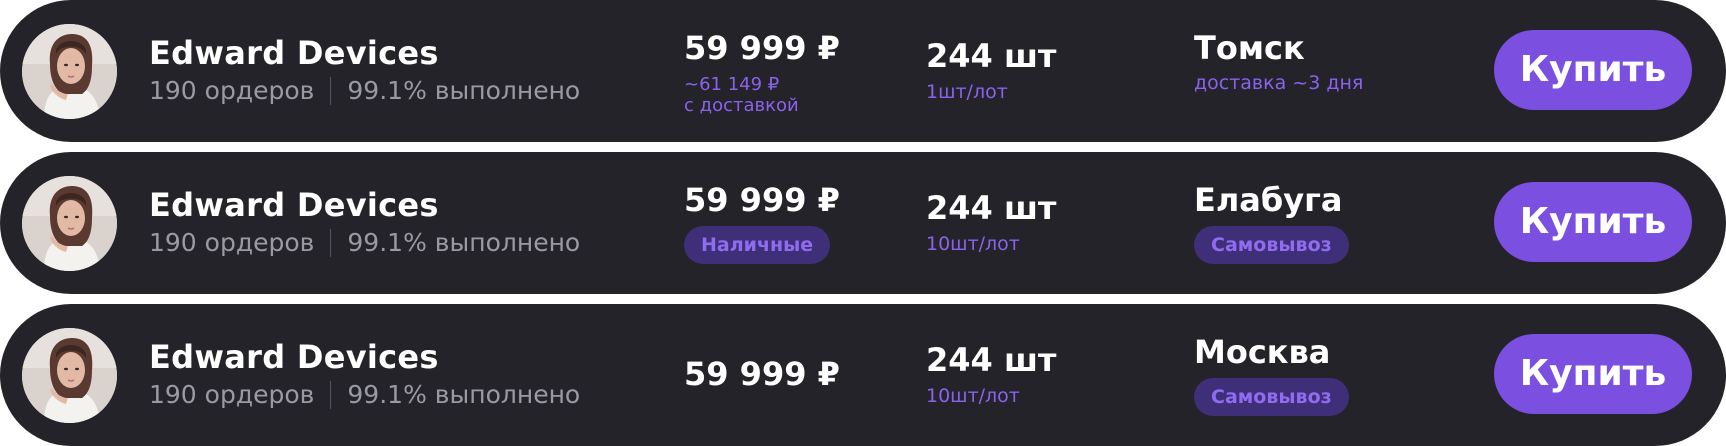  I want to click on price-with-delivery: ~61 149 ₽ с доставкой, so click(741, 95).